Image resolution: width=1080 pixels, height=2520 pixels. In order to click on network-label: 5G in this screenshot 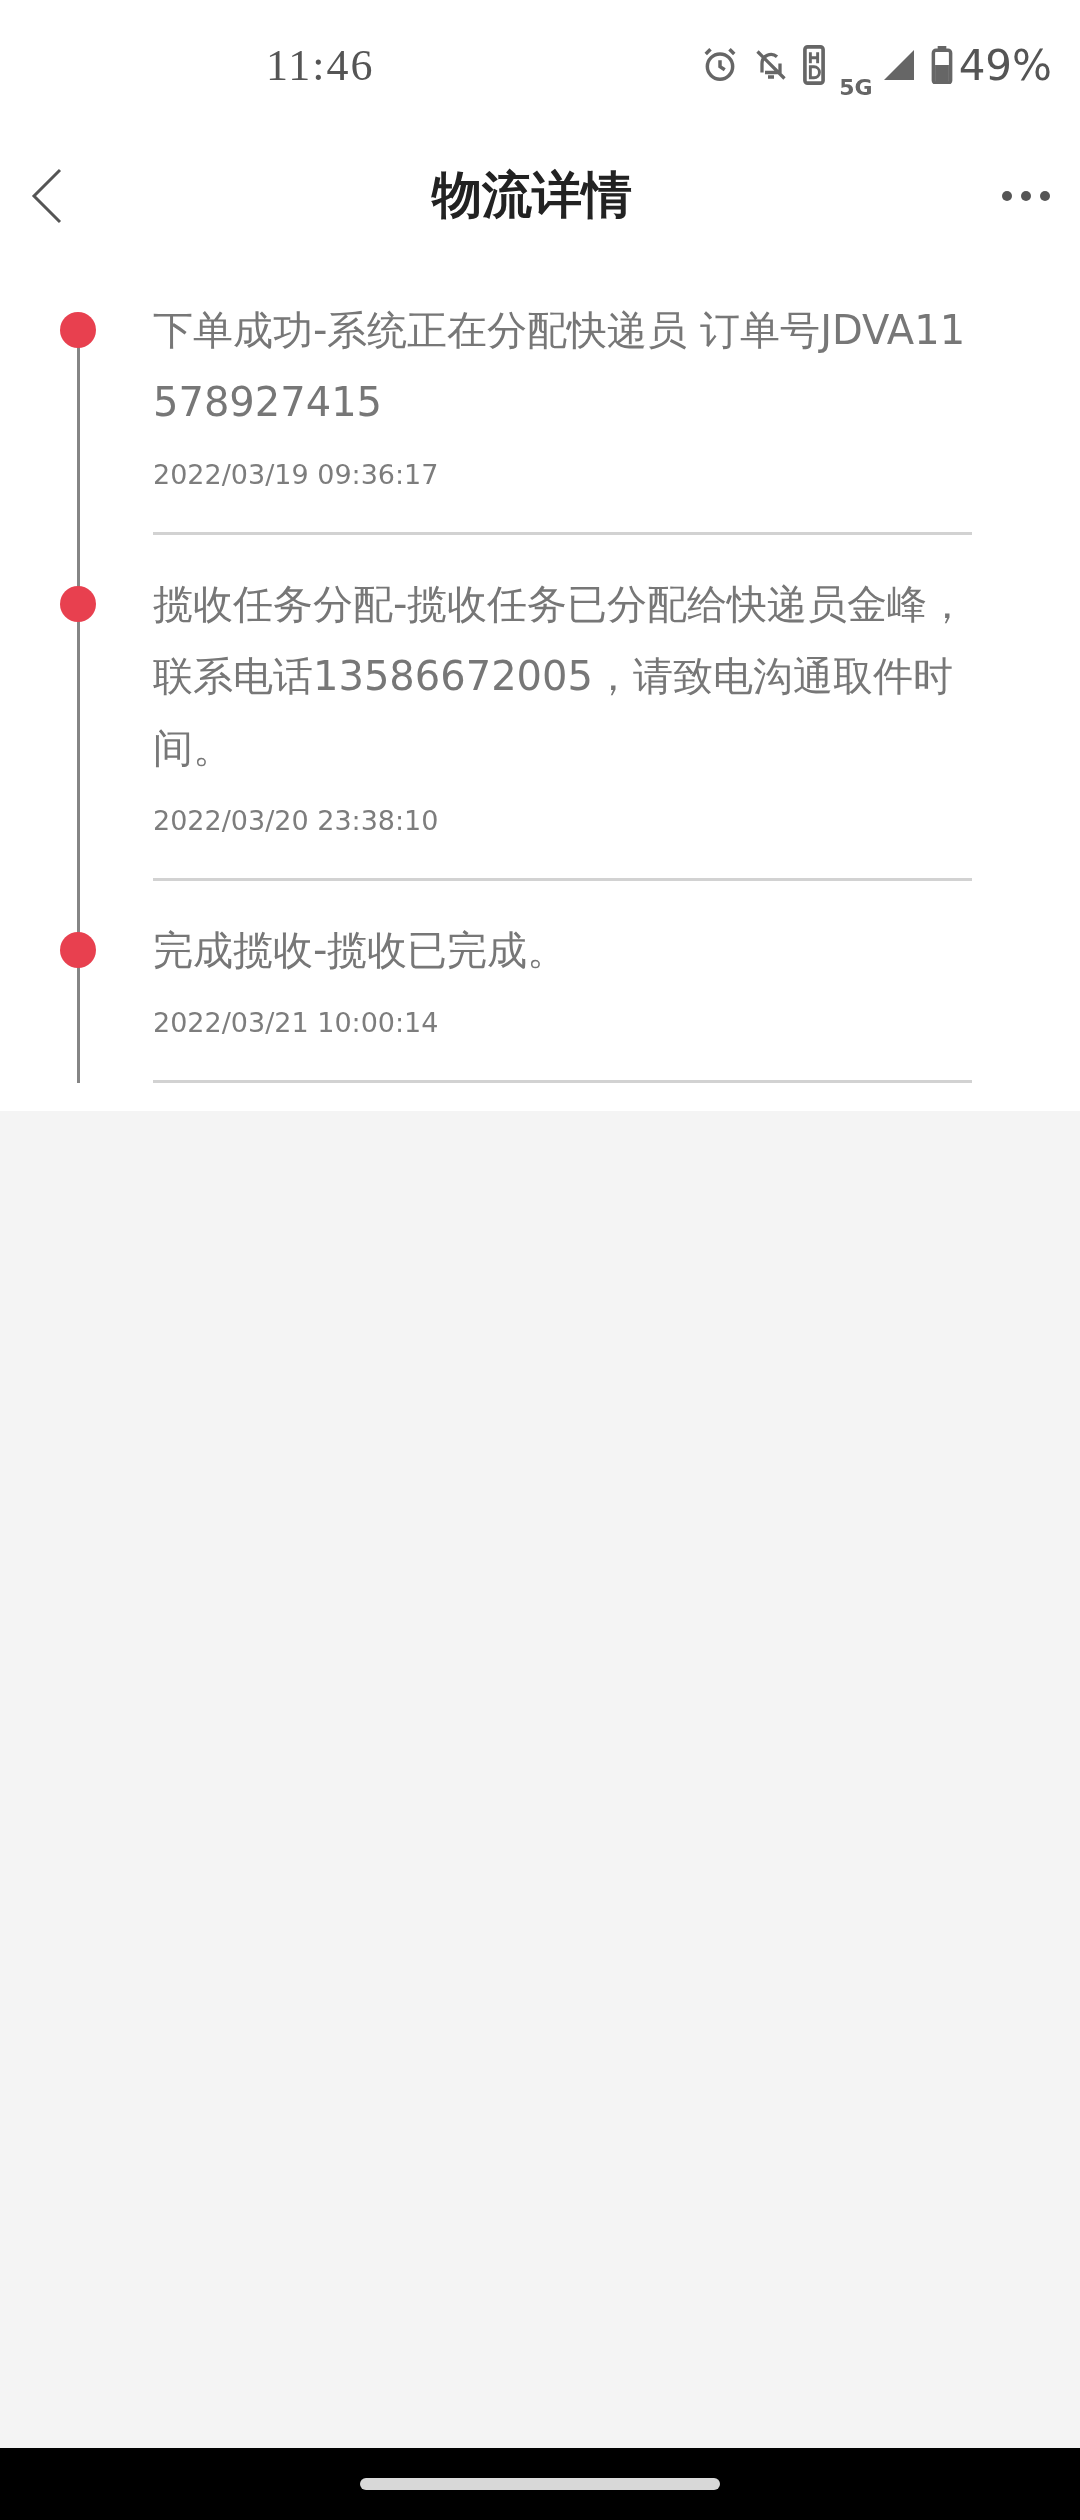, I will do `click(856, 87)`.